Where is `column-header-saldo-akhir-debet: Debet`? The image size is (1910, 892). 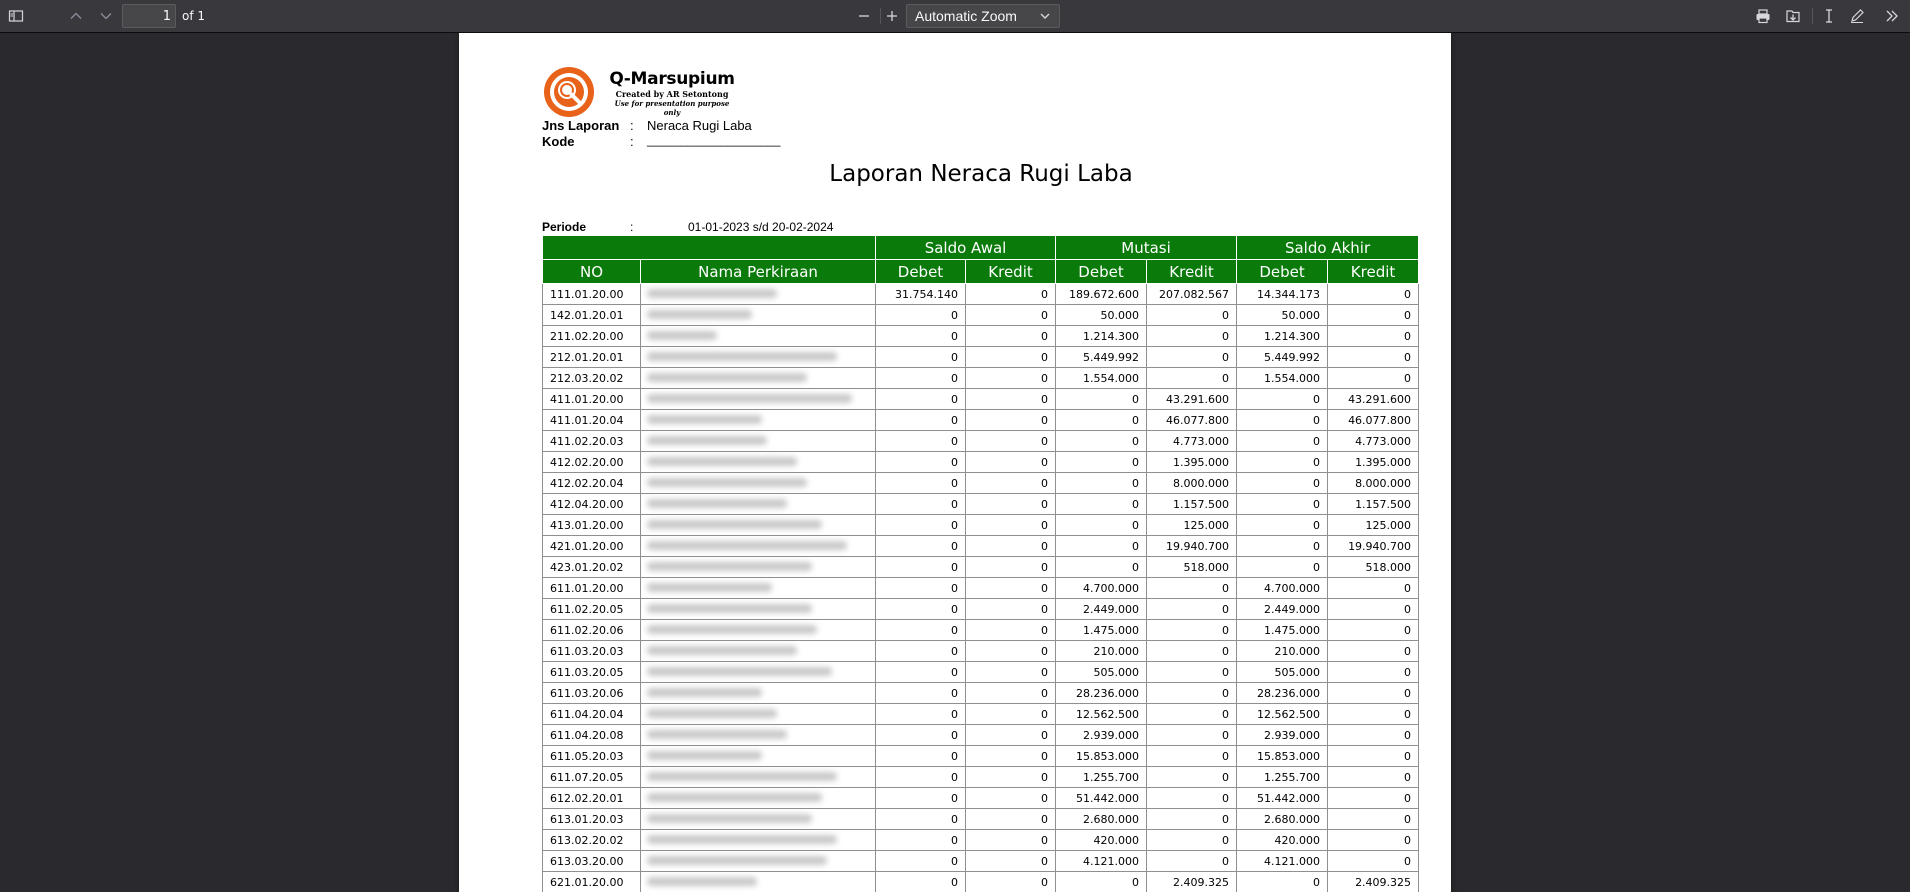 column-header-saldo-akhir-debet: Debet is located at coordinates (1282, 271).